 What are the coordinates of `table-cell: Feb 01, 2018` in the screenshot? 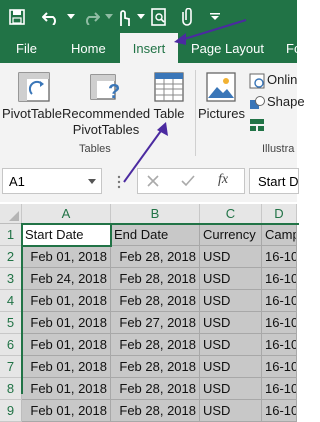 It's located at (66, 411).